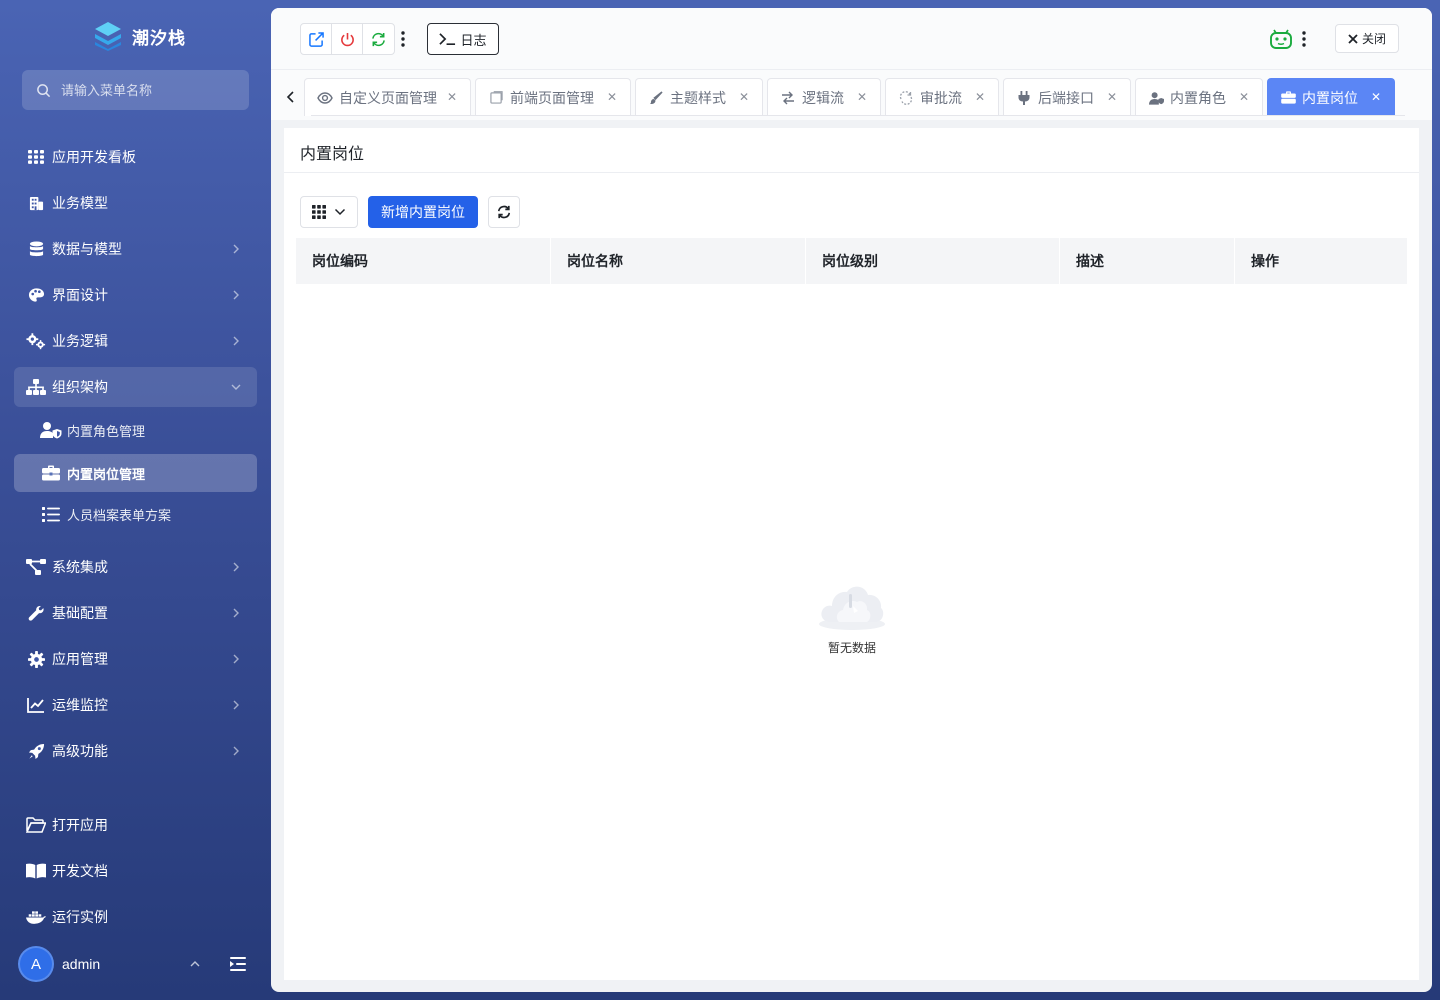  I want to click on refresh-app-button, so click(378, 39).